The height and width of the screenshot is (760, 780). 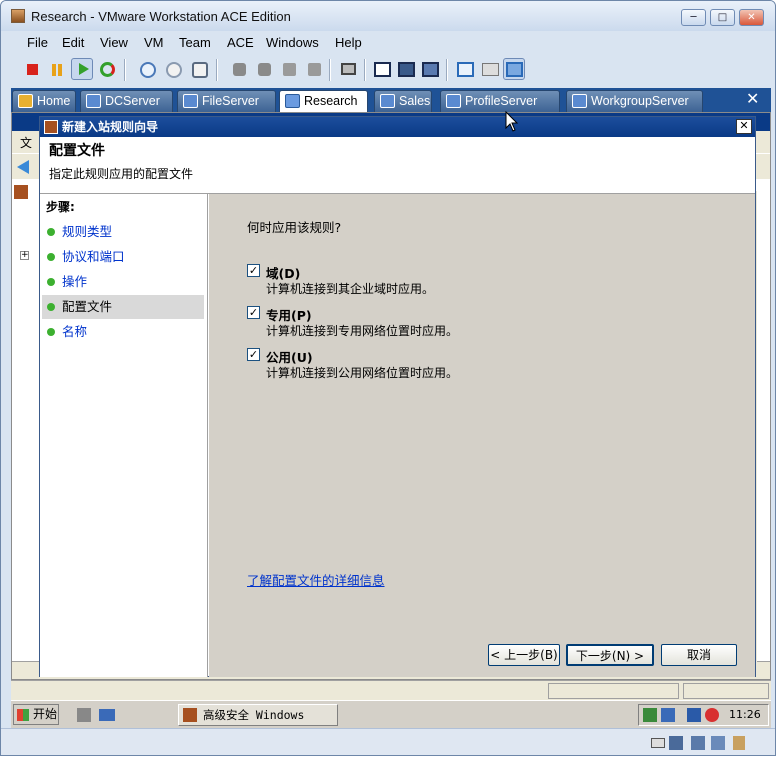 I want to click on menu-windows: Windows, so click(x=292, y=43).